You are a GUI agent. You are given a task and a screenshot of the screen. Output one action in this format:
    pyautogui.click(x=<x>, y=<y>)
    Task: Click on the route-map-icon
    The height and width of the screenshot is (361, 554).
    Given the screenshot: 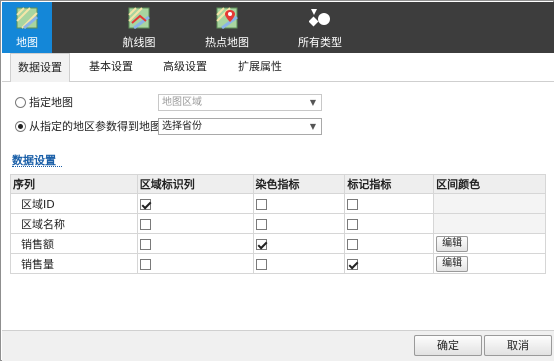 What is the action you would take?
    pyautogui.click(x=139, y=18)
    